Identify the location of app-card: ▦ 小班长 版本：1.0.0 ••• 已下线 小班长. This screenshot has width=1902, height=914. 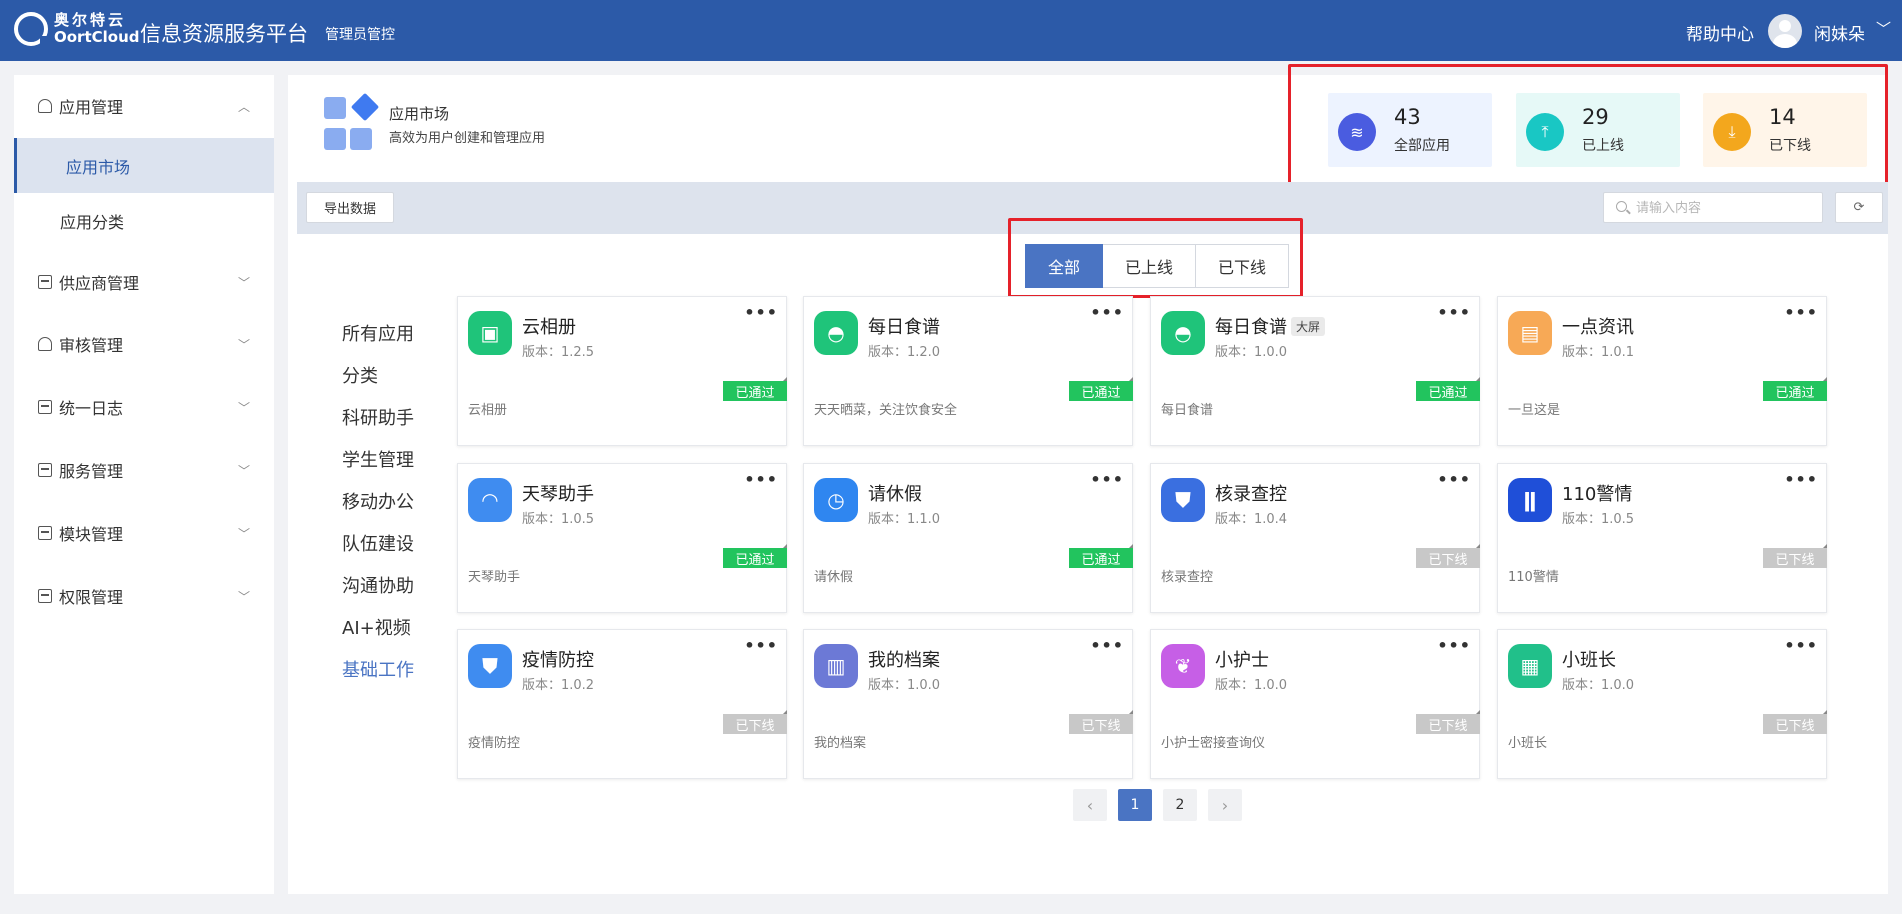
(1662, 704).